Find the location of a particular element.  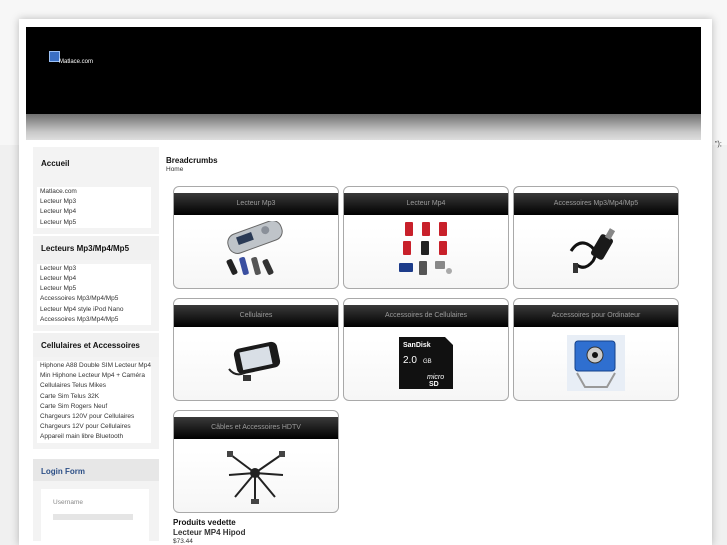

category-card-cables-hdtv: Câbles et Accessoires HDTV is located at coordinates (256, 461).